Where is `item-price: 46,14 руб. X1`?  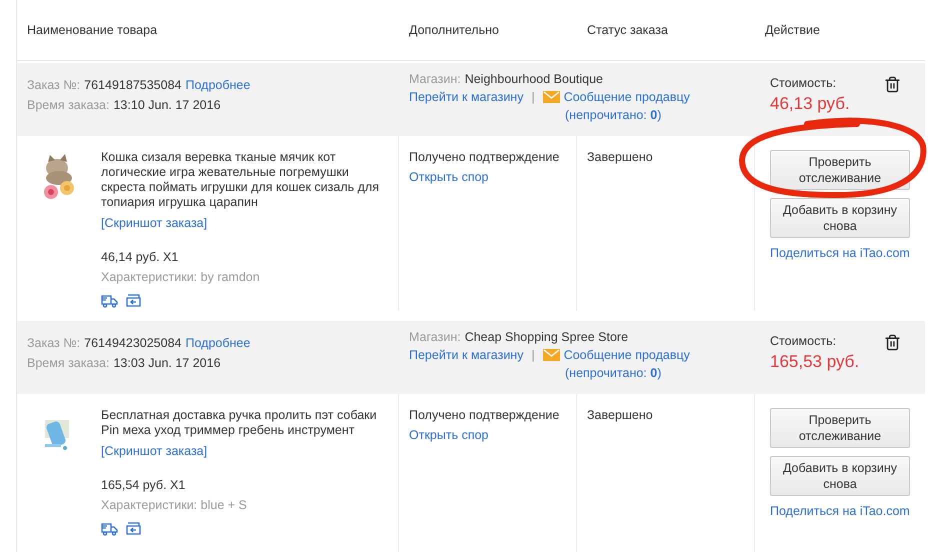
item-price: 46,14 руб. X1 is located at coordinates (140, 257).